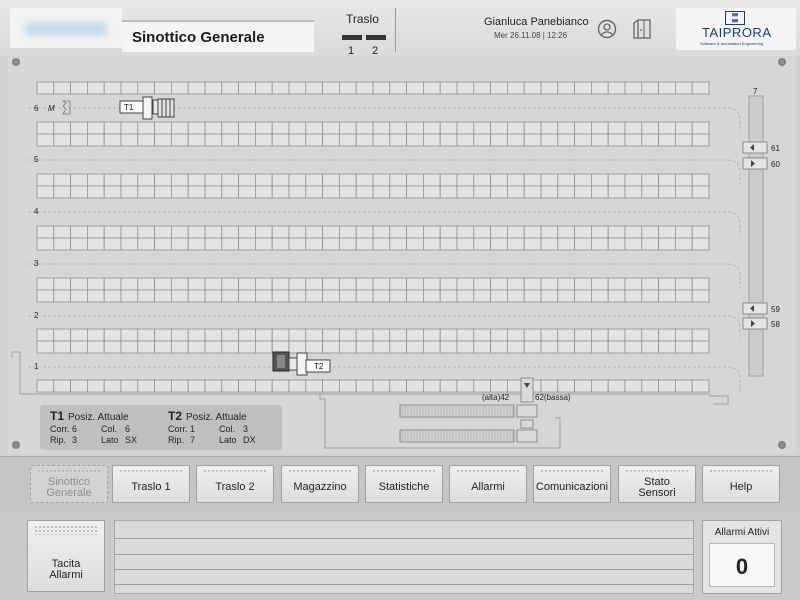  What do you see at coordinates (642, 29) in the screenshot?
I see `exit-door-icon` at bounding box center [642, 29].